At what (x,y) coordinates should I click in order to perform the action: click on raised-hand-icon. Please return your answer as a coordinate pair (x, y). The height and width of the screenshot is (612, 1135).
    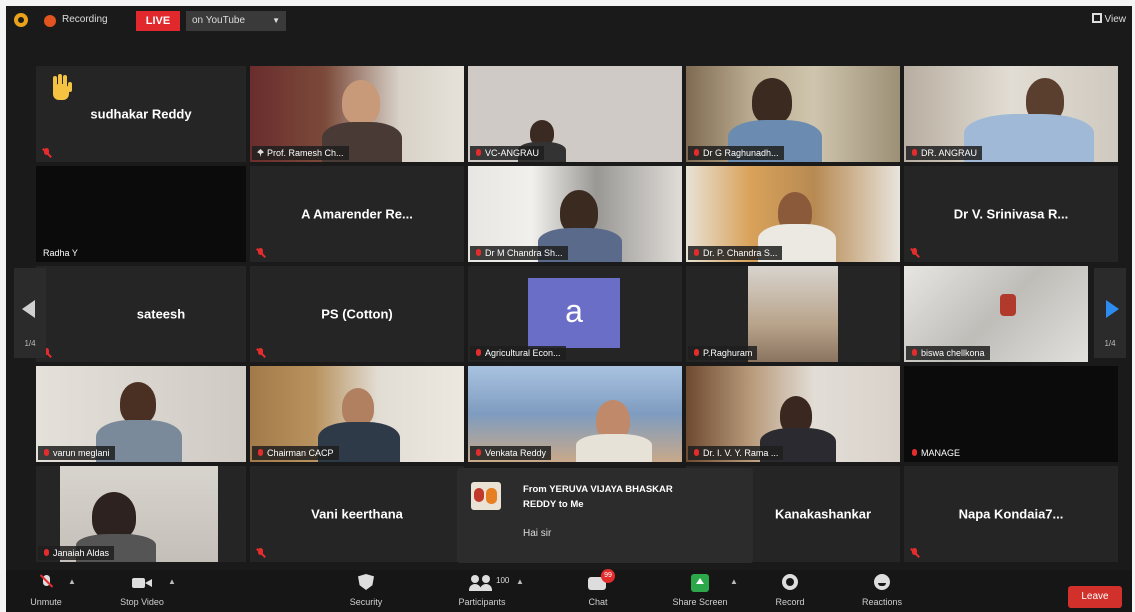
    Looking at the image, I should click on (61, 88).